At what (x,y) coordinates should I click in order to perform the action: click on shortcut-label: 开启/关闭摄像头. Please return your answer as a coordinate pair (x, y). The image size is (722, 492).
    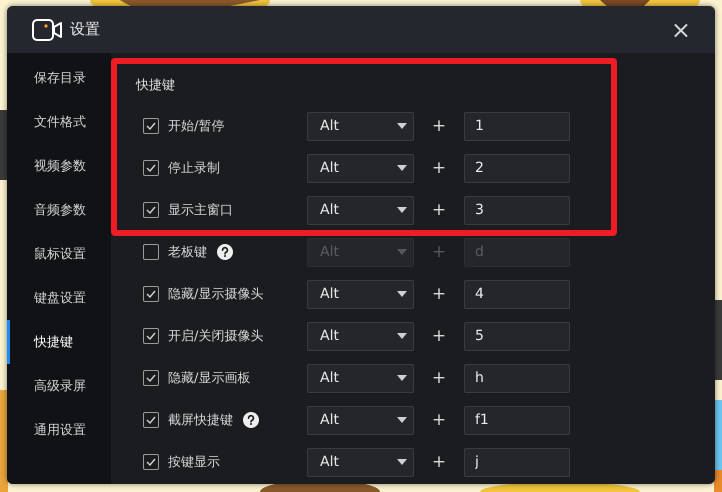
    Looking at the image, I should click on (216, 336).